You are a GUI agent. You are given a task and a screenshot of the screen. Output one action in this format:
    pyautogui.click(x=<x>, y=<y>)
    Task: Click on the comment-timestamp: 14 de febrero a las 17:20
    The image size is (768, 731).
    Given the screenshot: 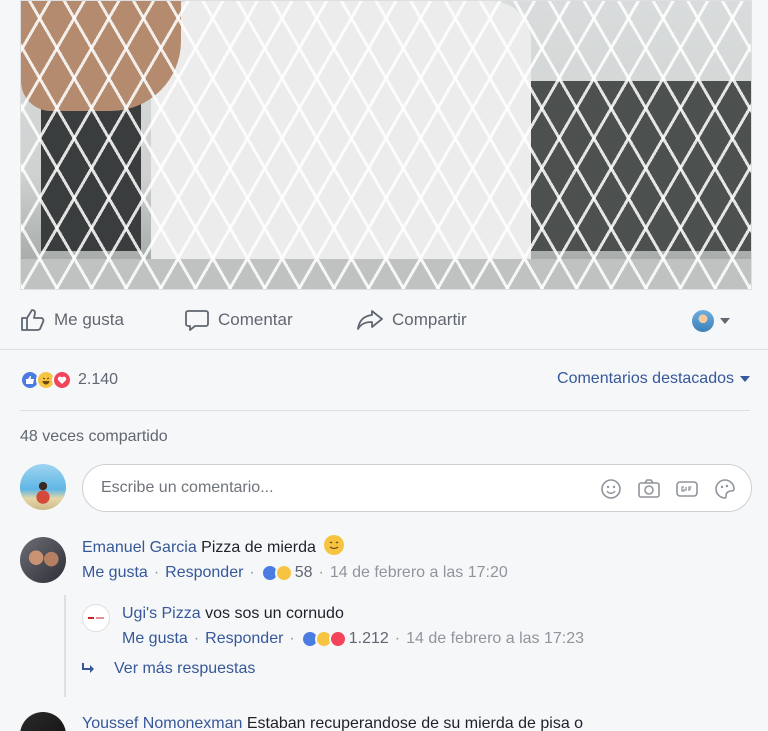 What is the action you would take?
    pyautogui.click(x=419, y=573)
    